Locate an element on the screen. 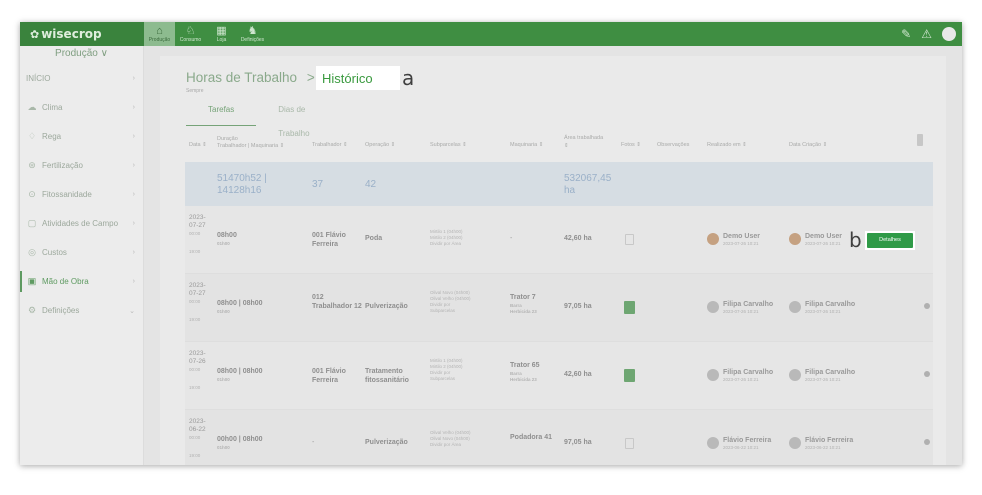 This screenshot has height=495, width=982. col-realizado: Realizado em ⇕ is located at coordinates (727, 145).